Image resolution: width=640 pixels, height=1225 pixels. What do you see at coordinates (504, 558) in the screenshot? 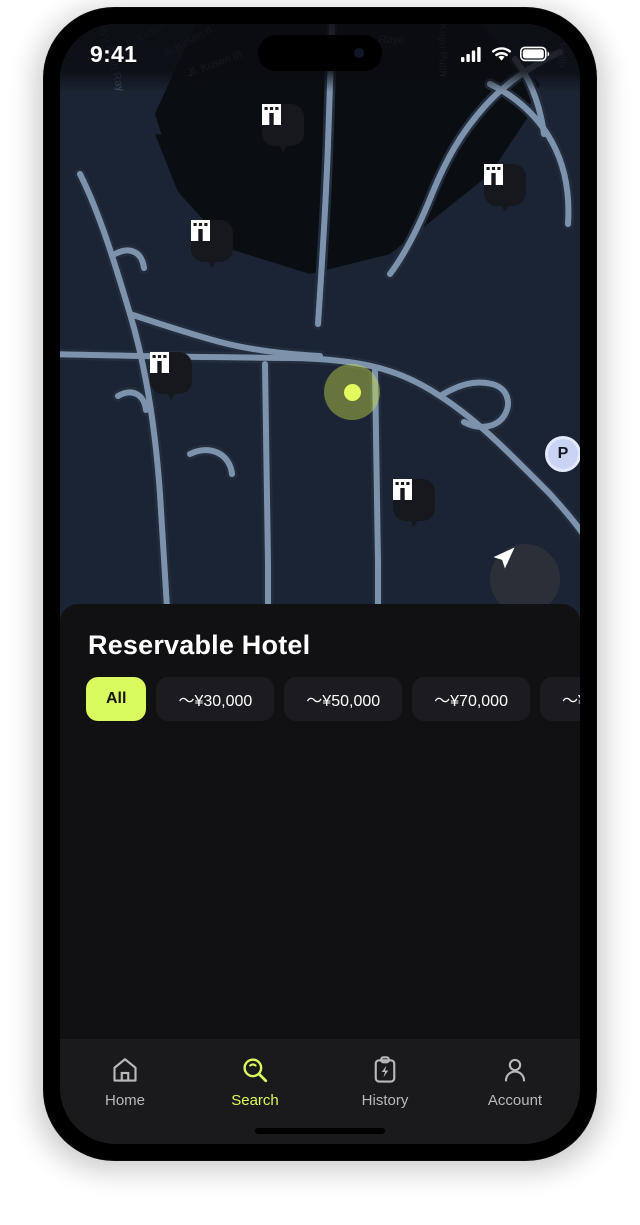
I see `navigation-arrow-icon` at bounding box center [504, 558].